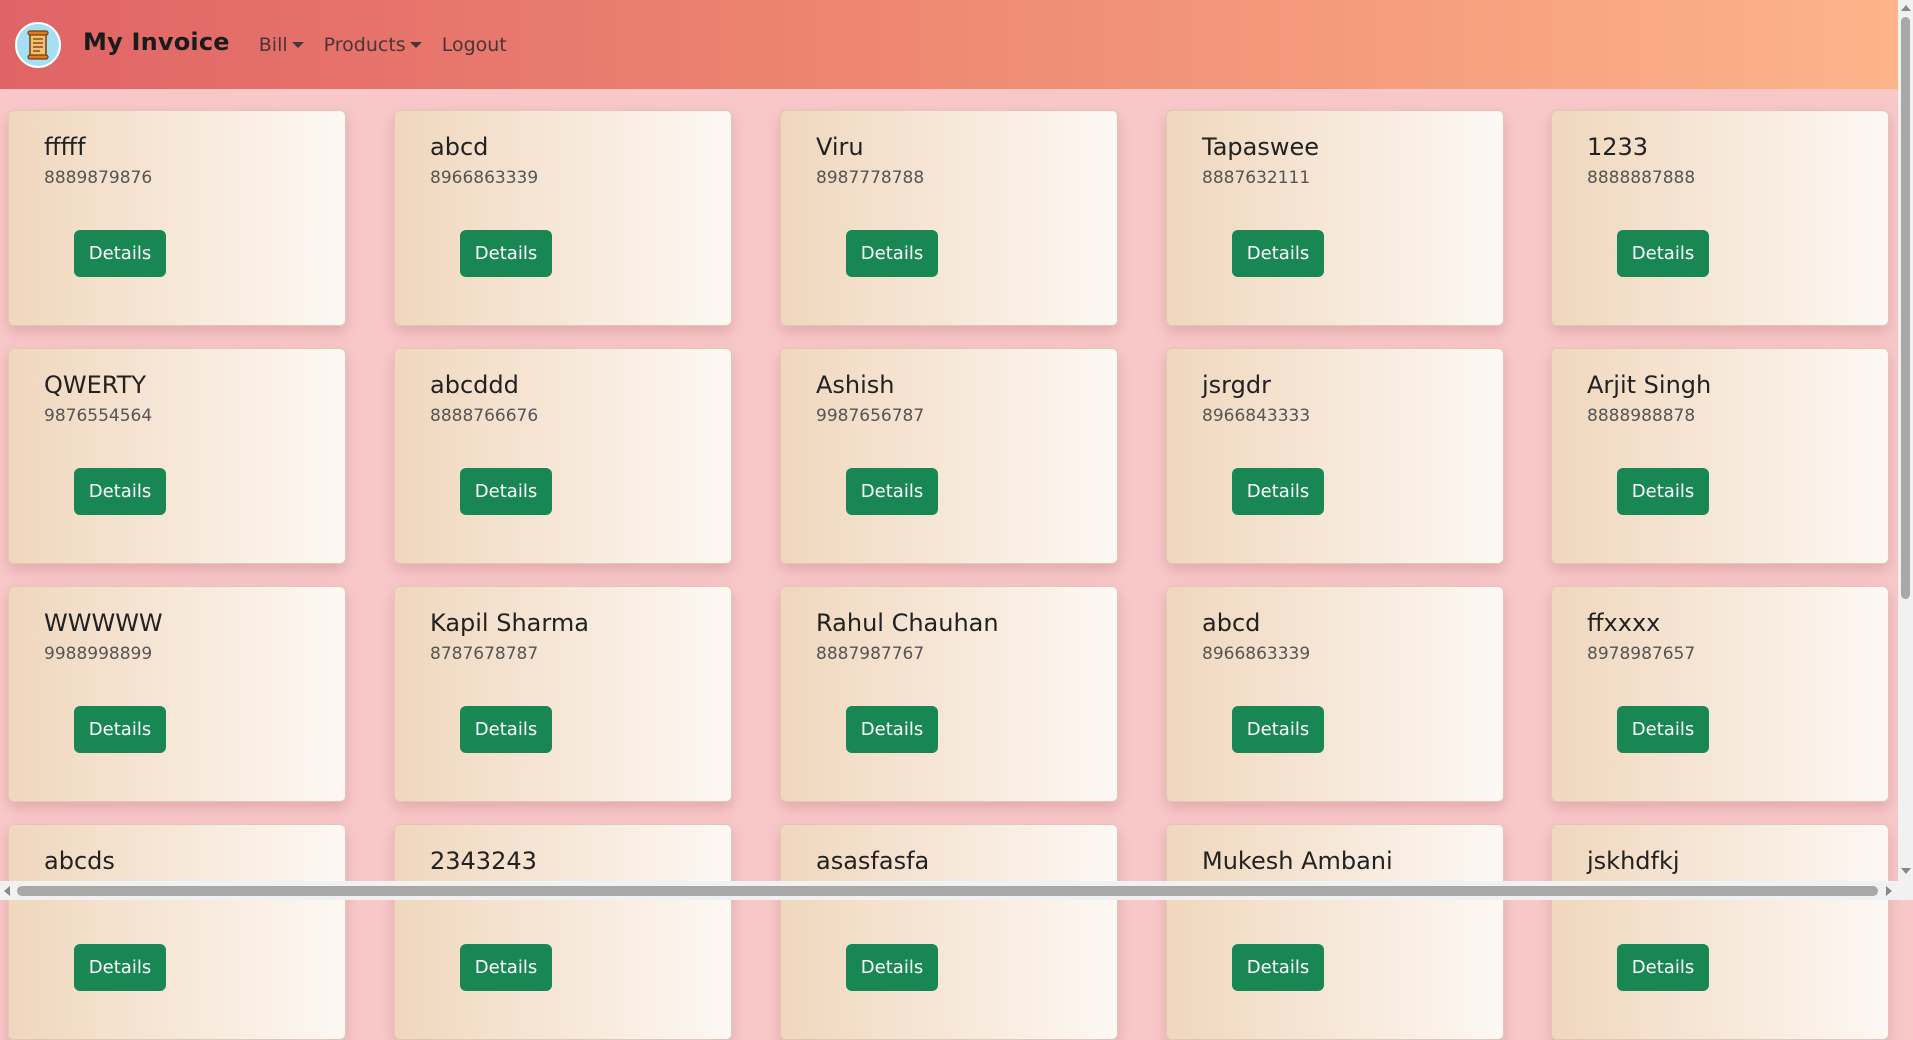 This screenshot has height=1040, width=1913. I want to click on scroll-left-arrow-icon, so click(7, 891).